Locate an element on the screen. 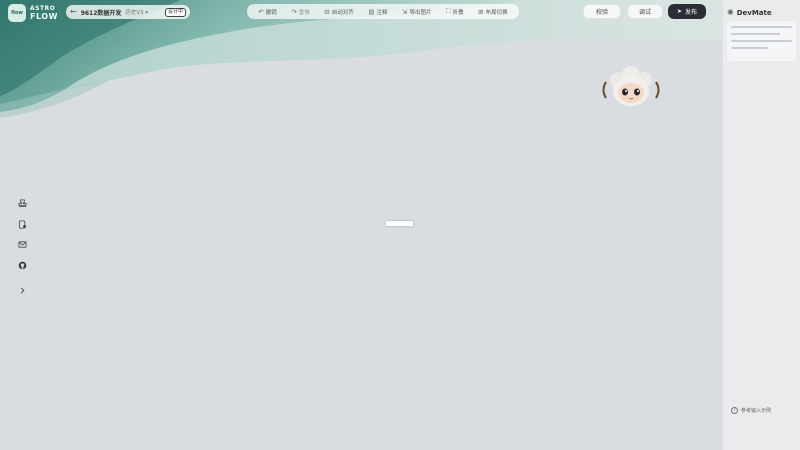 The width and height of the screenshot is (800, 450). input-example-link: ? 参考输入示例 is located at coordinates (751, 410).